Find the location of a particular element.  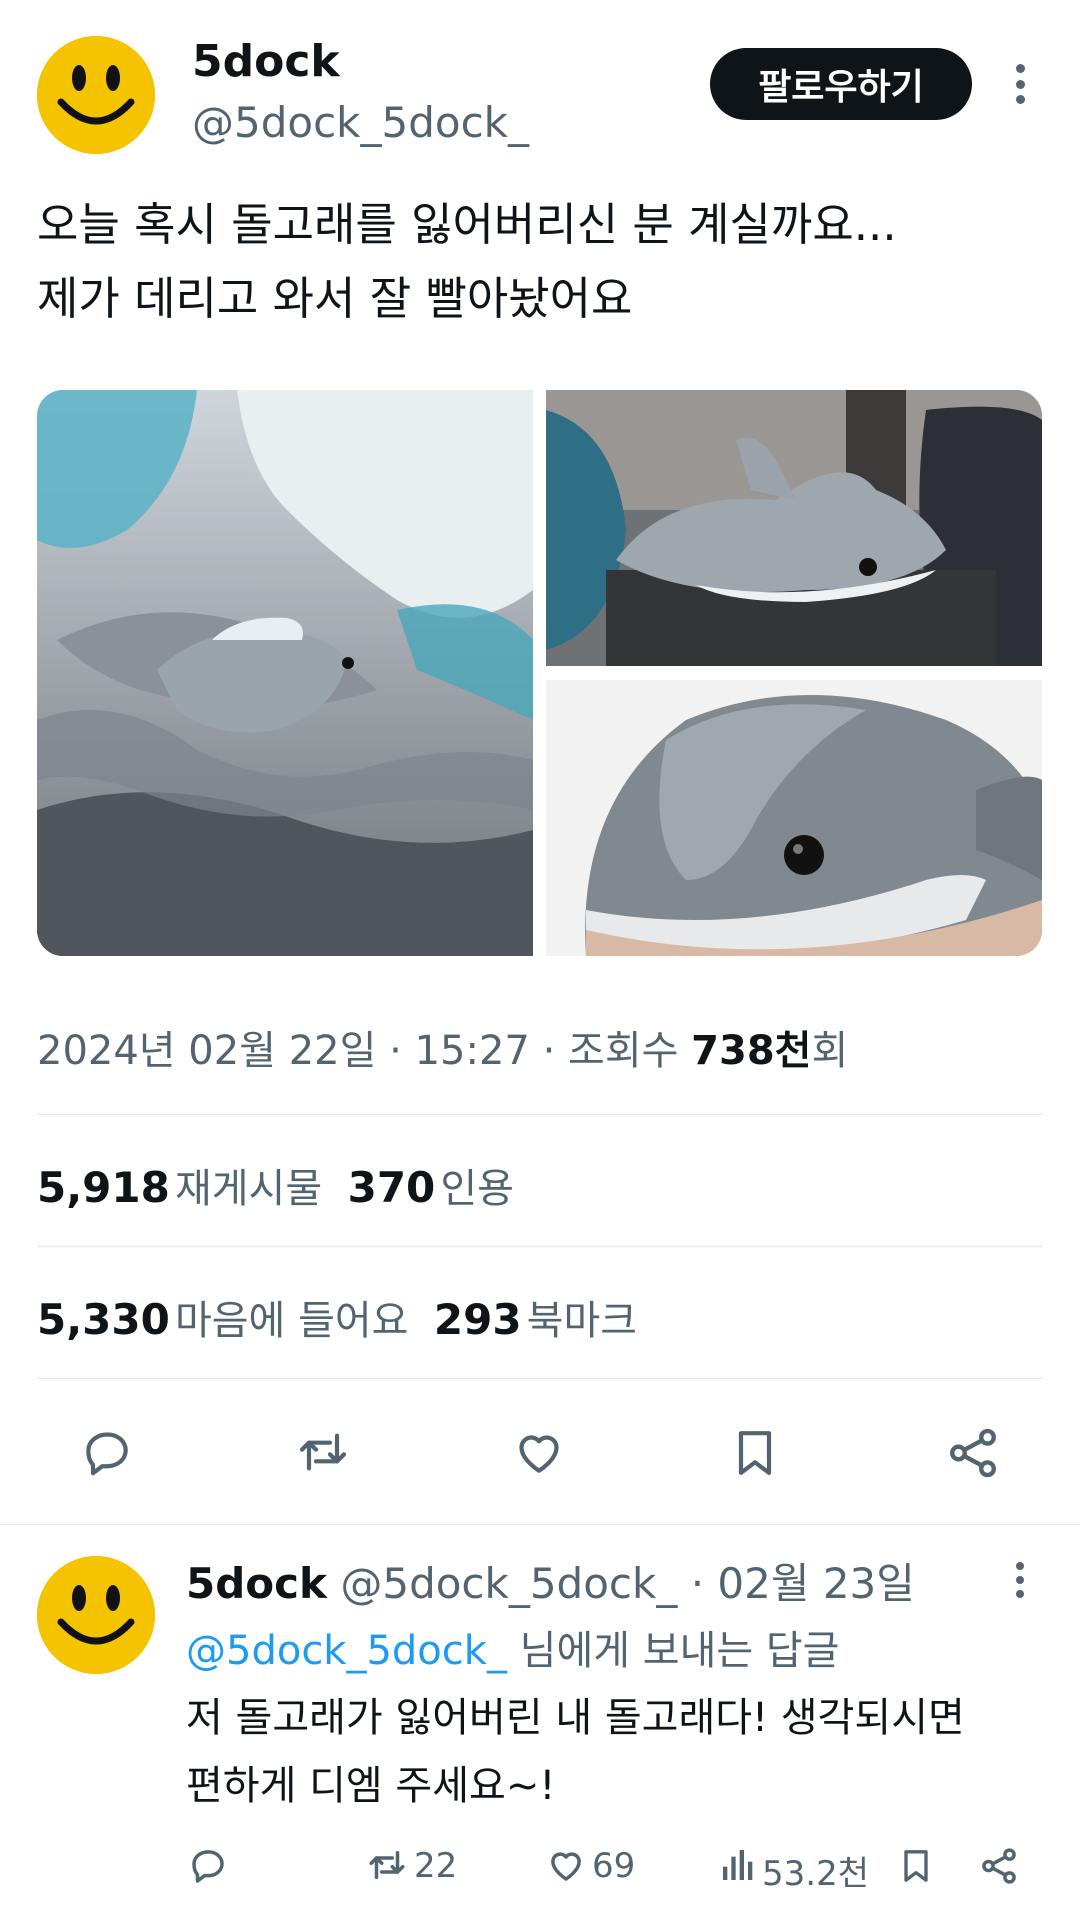

tweet-date: 2024년 02월 22일 is located at coordinates (206, 1051).